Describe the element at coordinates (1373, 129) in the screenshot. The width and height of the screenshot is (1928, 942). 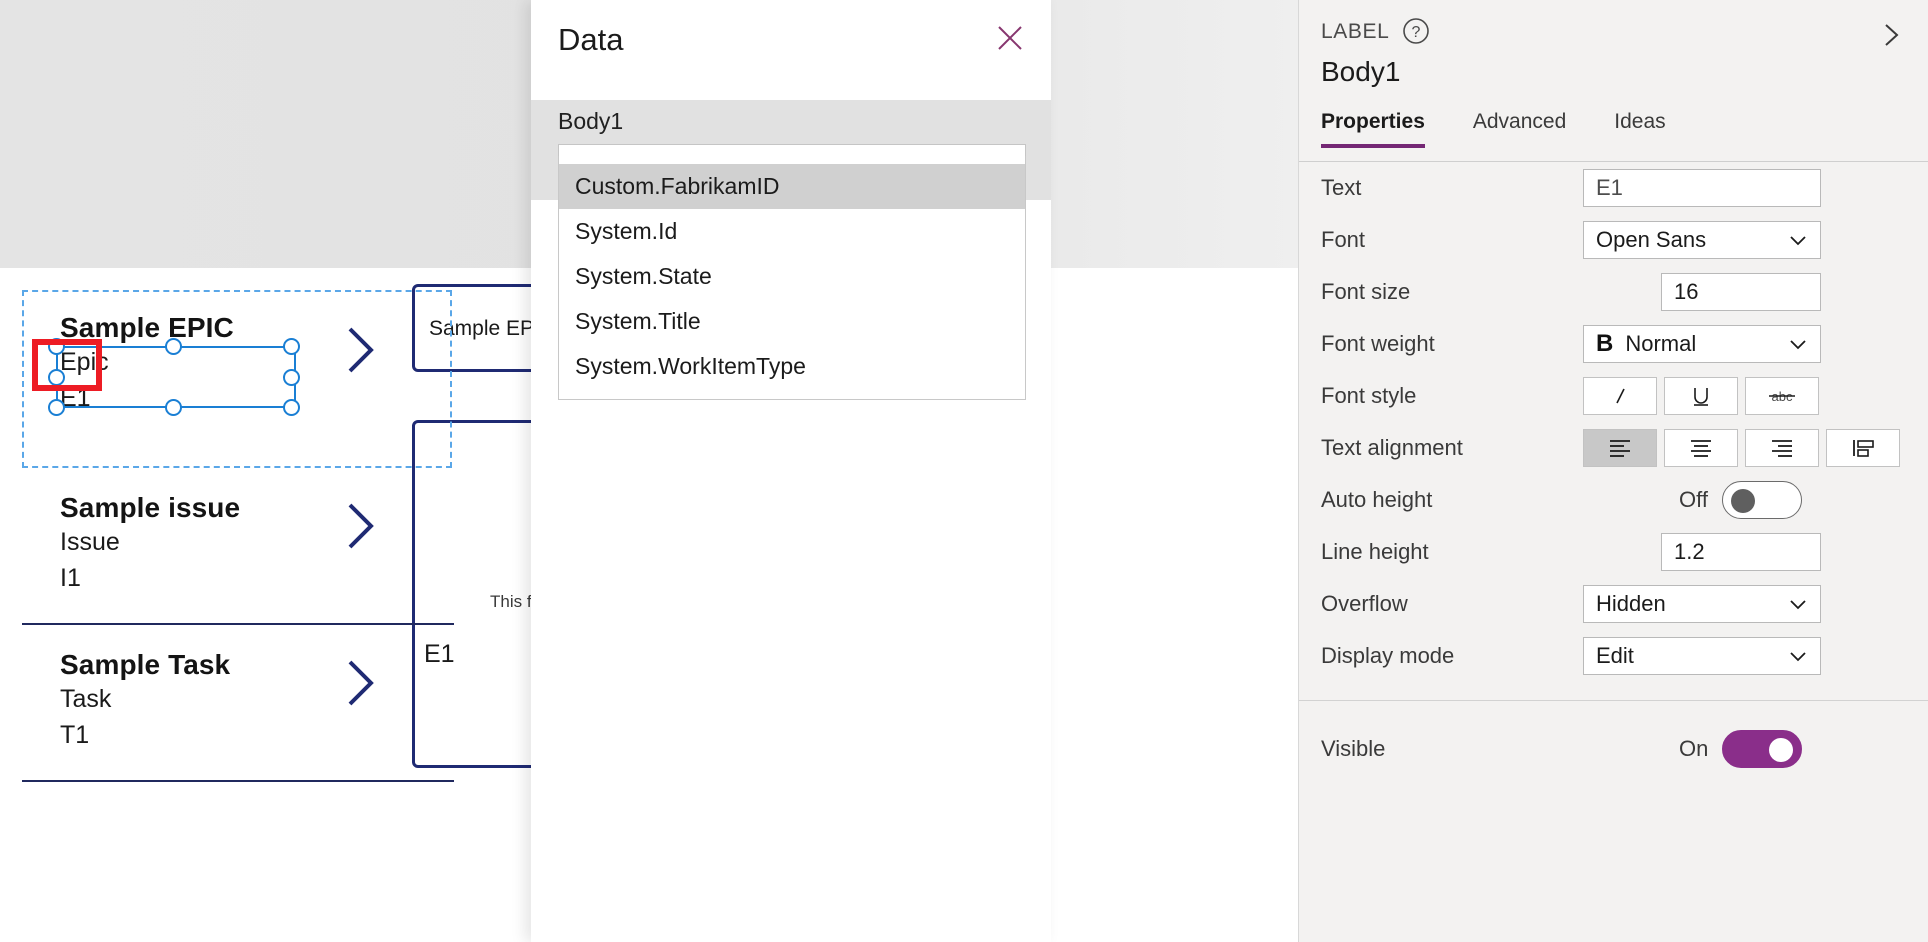
I see `tab-properties: Properties` at that location.